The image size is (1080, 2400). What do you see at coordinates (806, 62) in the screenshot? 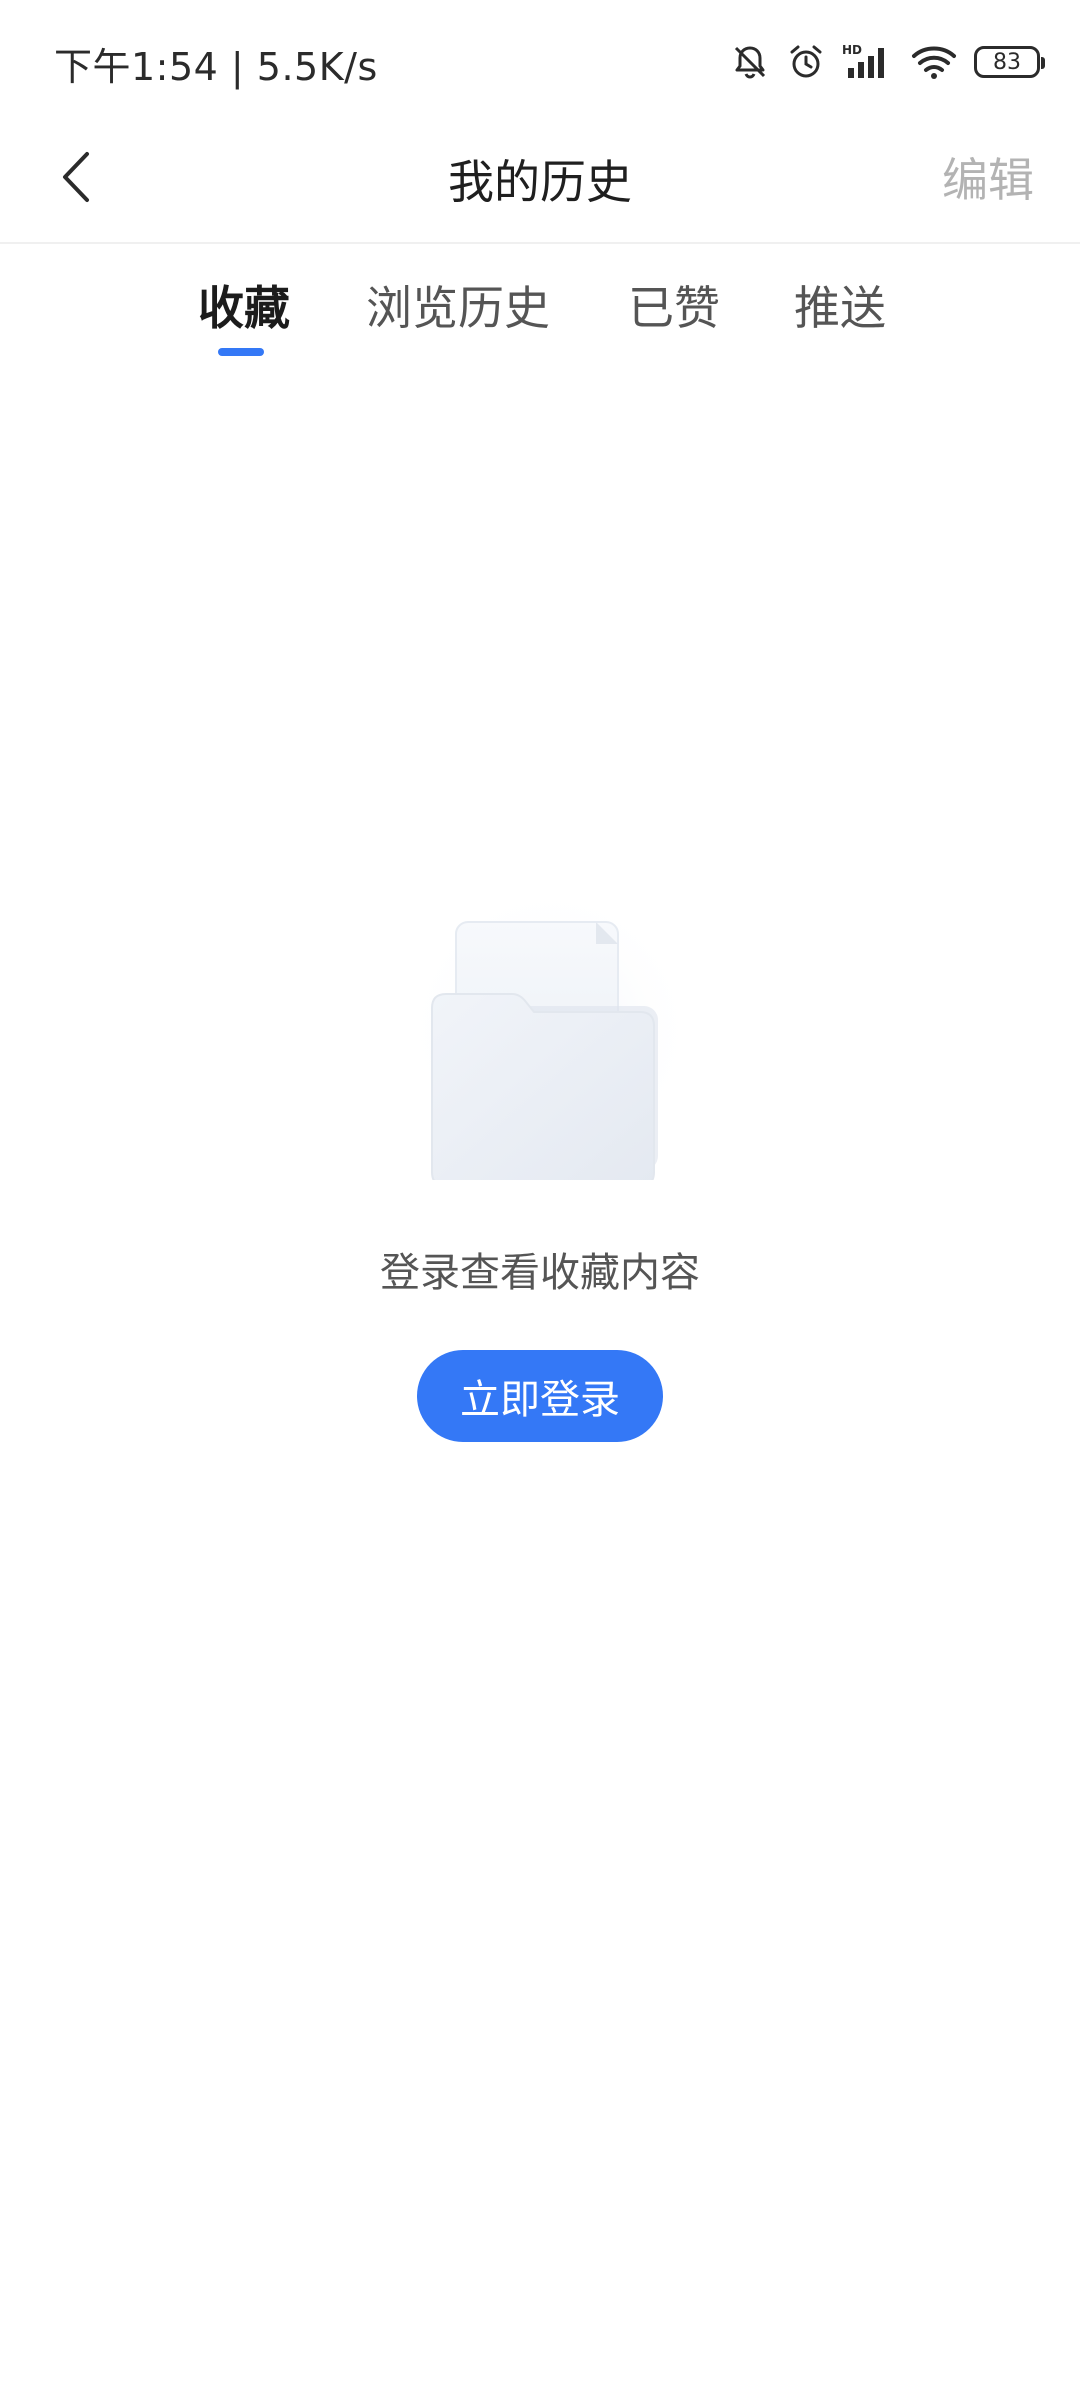
I see `alarm-icon` at bounding box center [806, 62].